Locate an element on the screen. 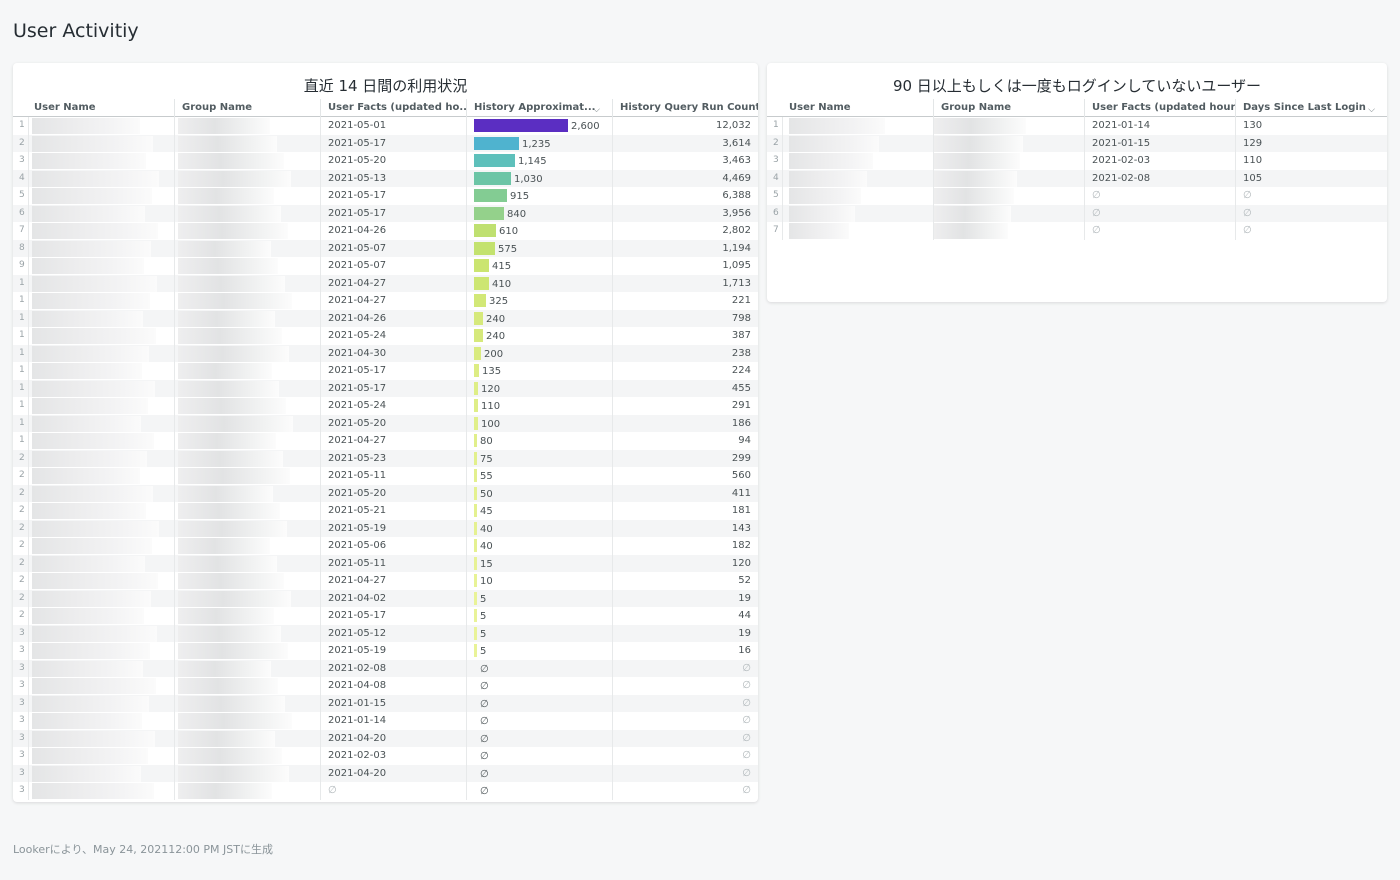 The width and height of the screenshot is (1400, 880). history-approx-cell: 10 is located at coordinates (539, 581).